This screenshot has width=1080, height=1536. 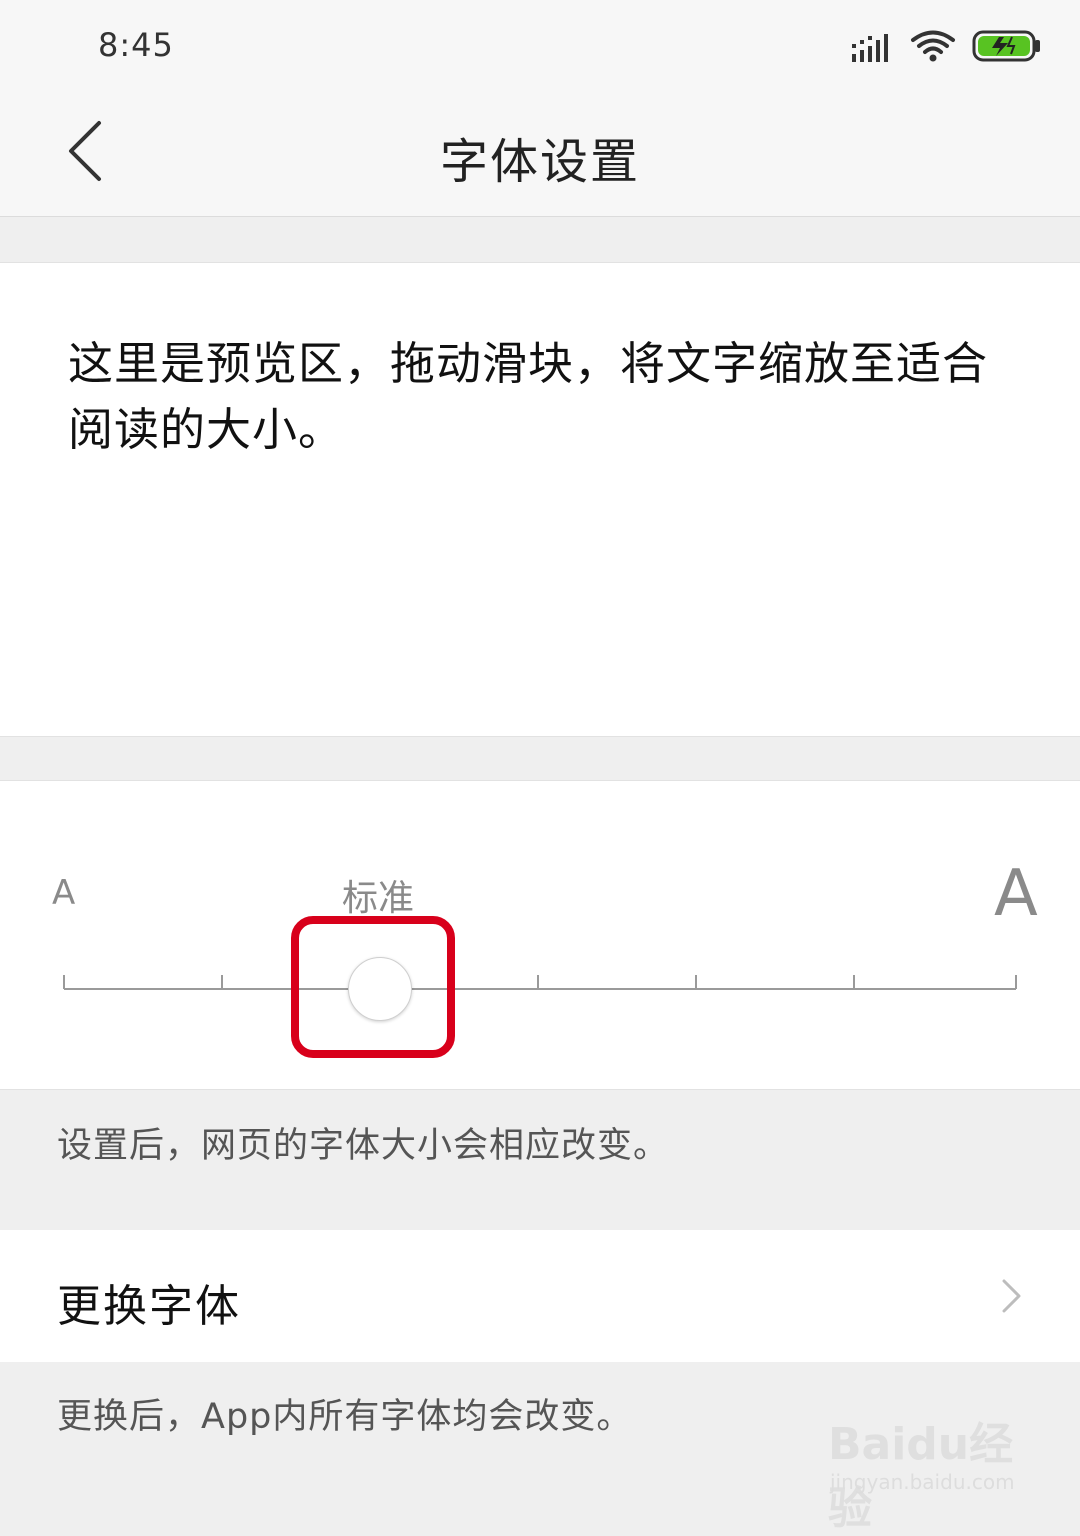 What do you see at coordinates (378, 898) in the screenshot?
I see `standard-label: 标准` at bounding box center [378, 898].